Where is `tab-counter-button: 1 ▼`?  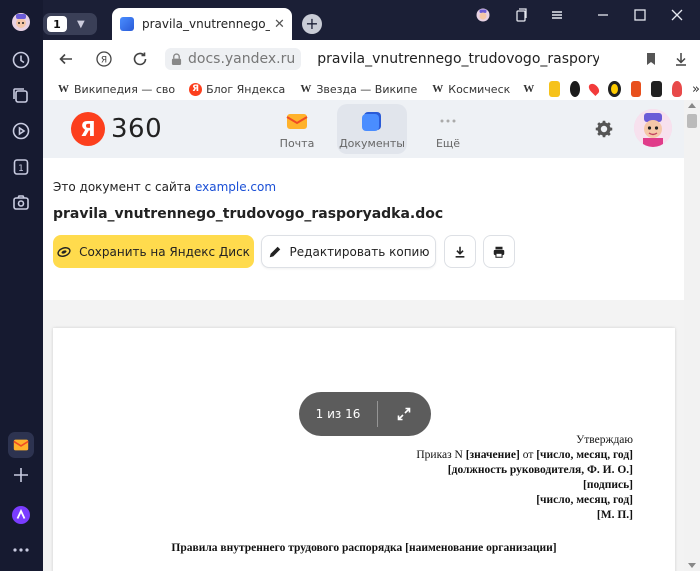
tab-counter-button: 1 ▼ is located at coordinates (70, 24).